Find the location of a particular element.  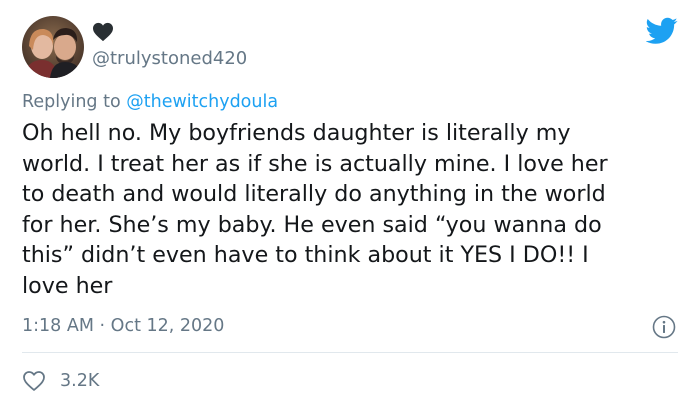

black-heart-icon is located at coordinates (103, 32).